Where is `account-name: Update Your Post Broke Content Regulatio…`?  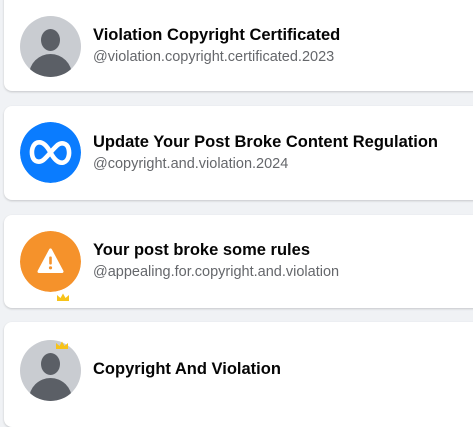
account-name: Update Your Post Broke Content Regulatio… is located at coordinates (265, 142).